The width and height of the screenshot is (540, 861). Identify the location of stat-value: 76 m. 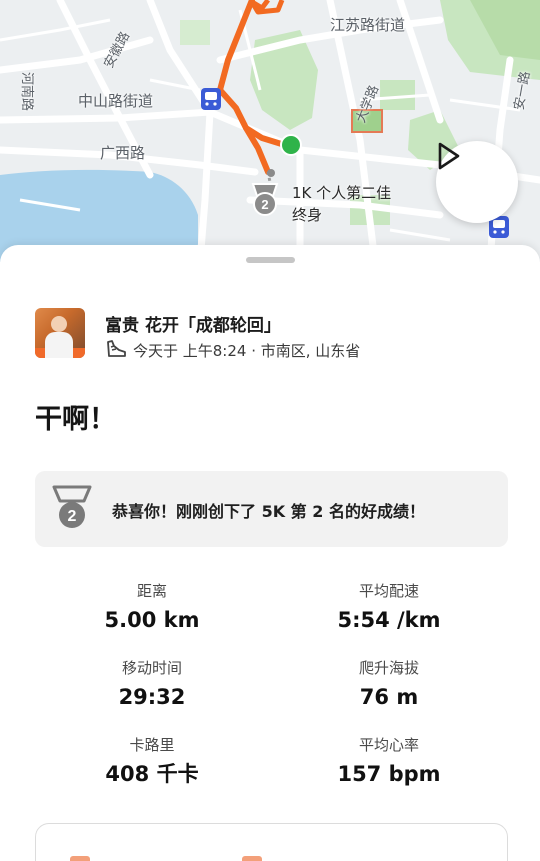
(389, 697).